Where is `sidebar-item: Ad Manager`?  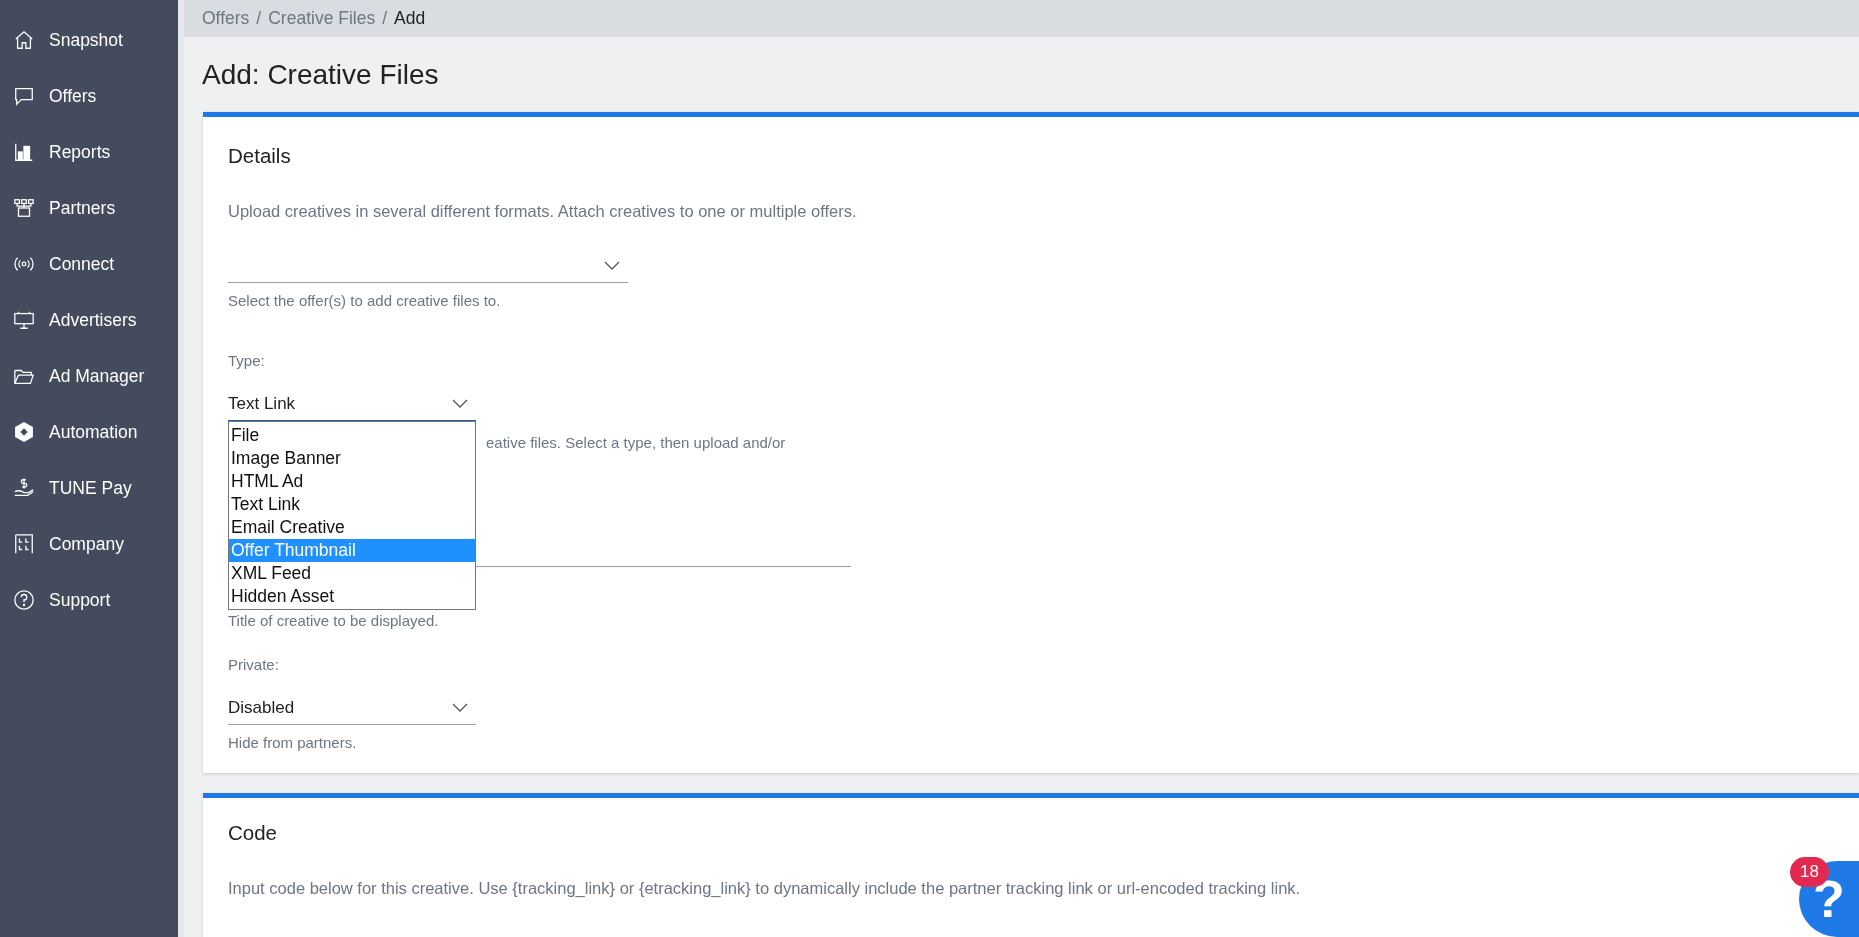 sidebar-item: Ad Manager is located at coordinates (89, 376).